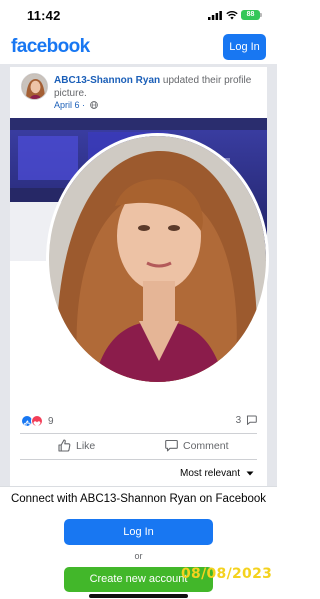 The image size is (320, 599). I want to click on caret-down-icon, so click(250, 473).